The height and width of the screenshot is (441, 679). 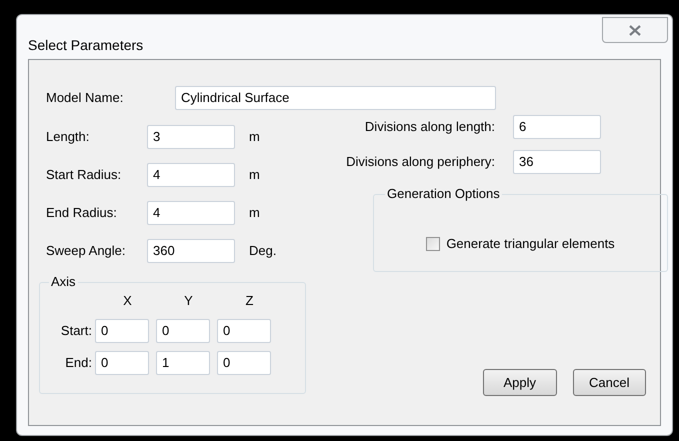 What do you see at coordinates (335, 98) in the screenshot?
I see `input-field: Cylindrical Surface` at bounding box center [335, 98].